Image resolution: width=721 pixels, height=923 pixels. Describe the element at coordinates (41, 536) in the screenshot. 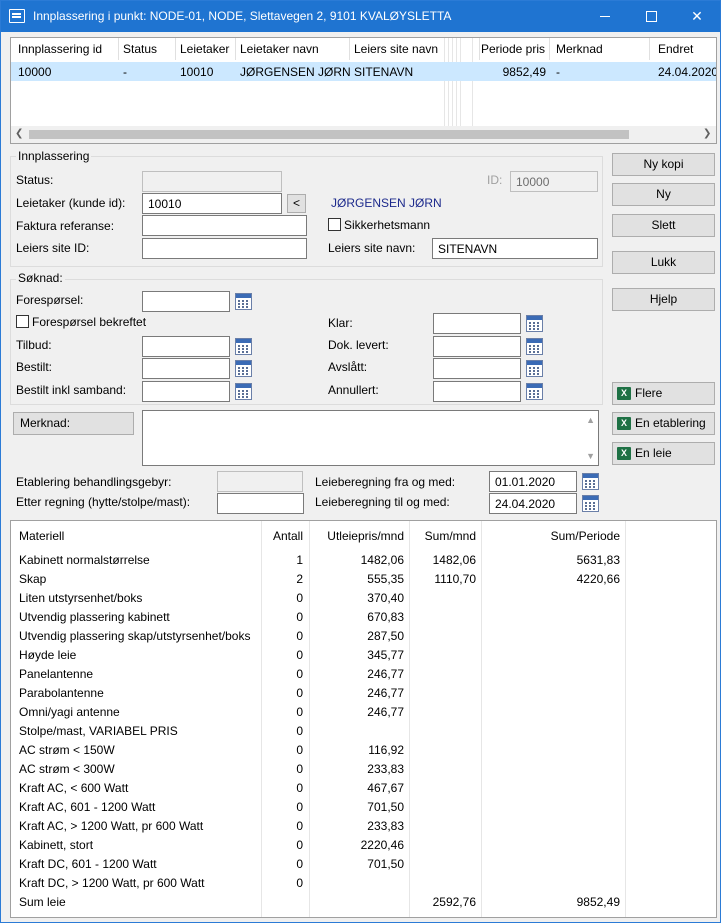

I see `column-header-materiell: Materiell` at that location.